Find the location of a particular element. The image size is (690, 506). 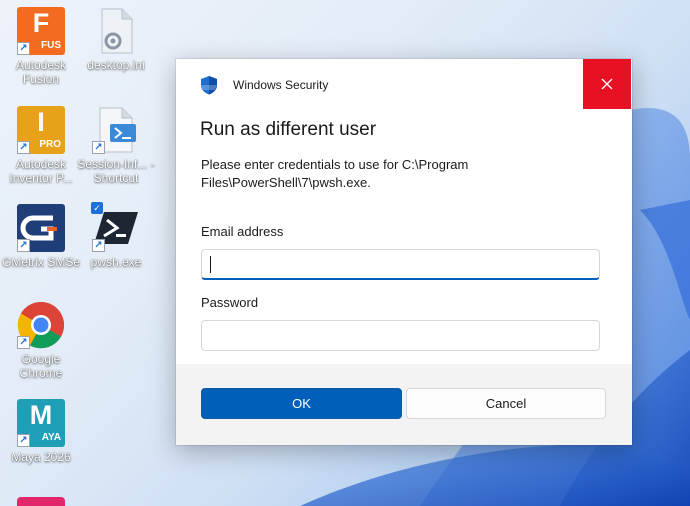

desktop-icon-partial is located at coordinates (41, 501).